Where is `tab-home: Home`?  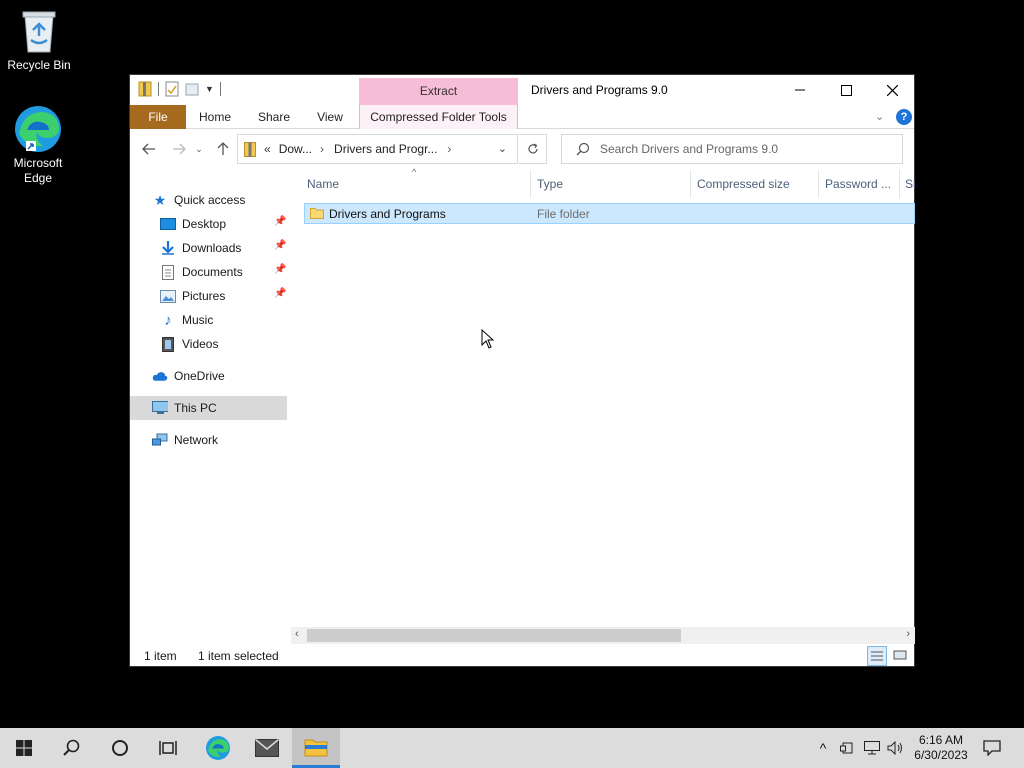
tab-home: Home is located at coordinates (215, 117).